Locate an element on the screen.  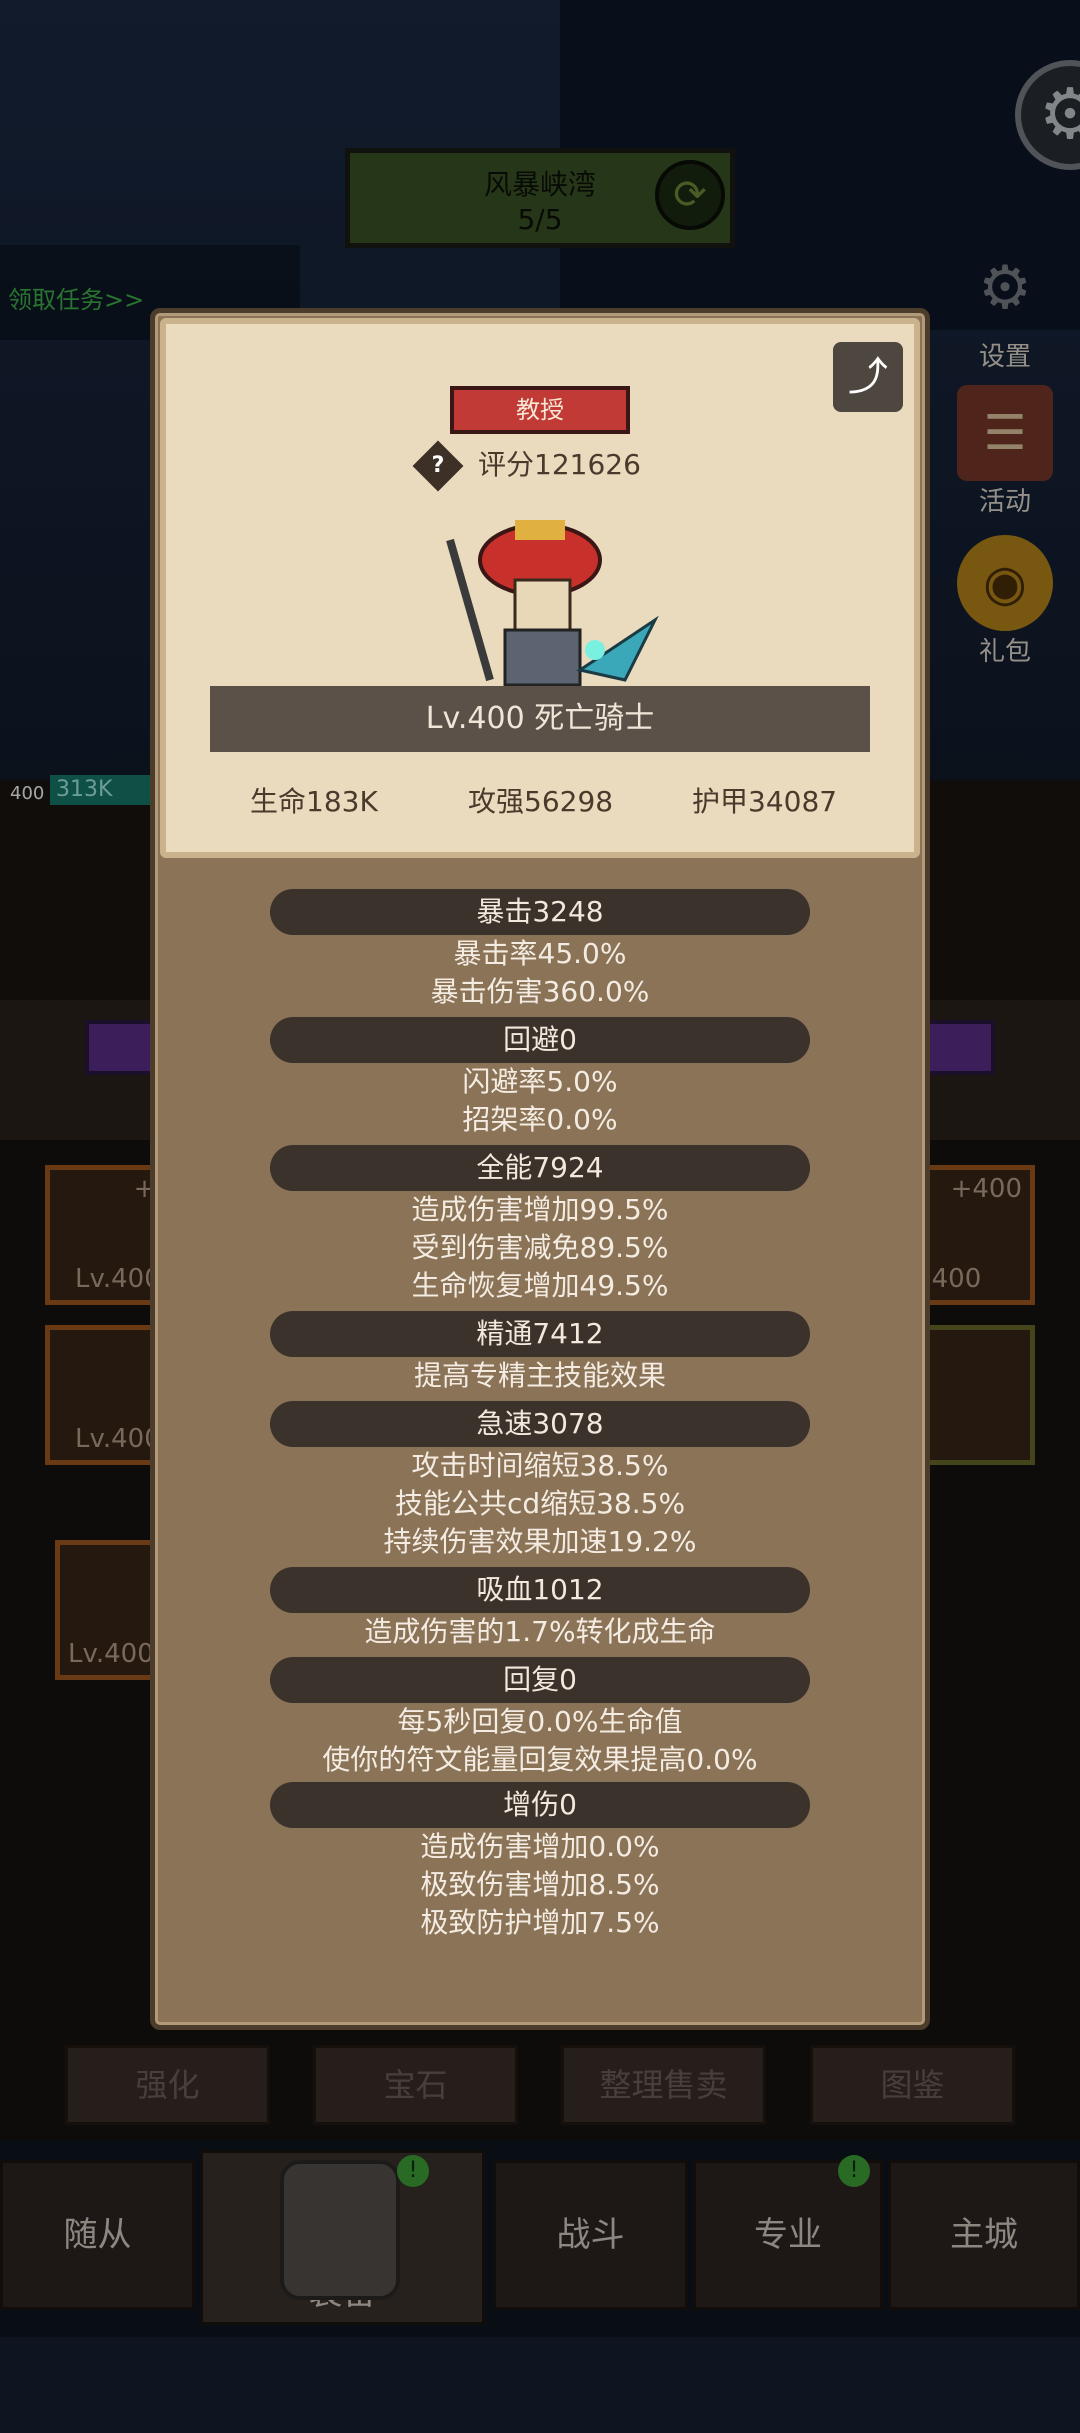
hero-name-bar: Lv.400 死亡骑士 is located at coordinates (540, 719).